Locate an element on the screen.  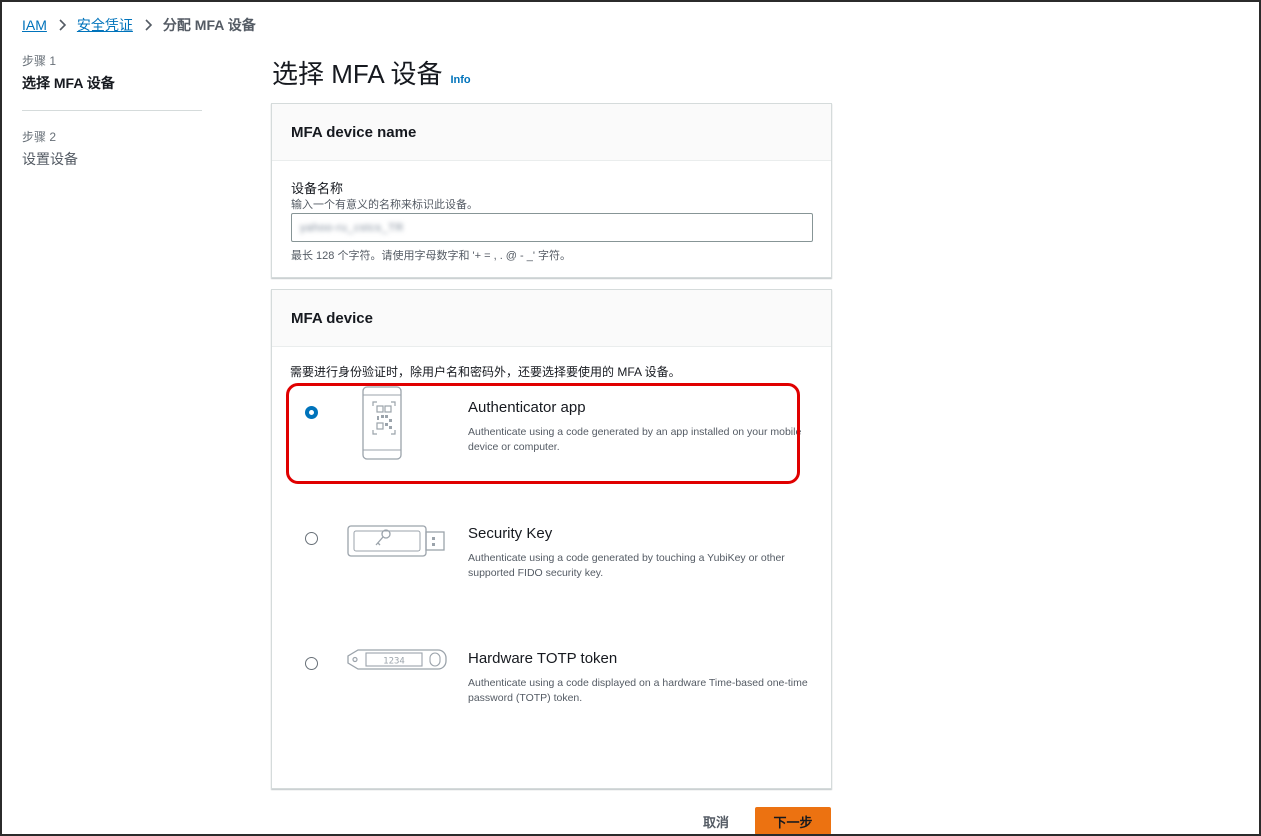
panel-header: MFA device is located at coordinates (551, 318).